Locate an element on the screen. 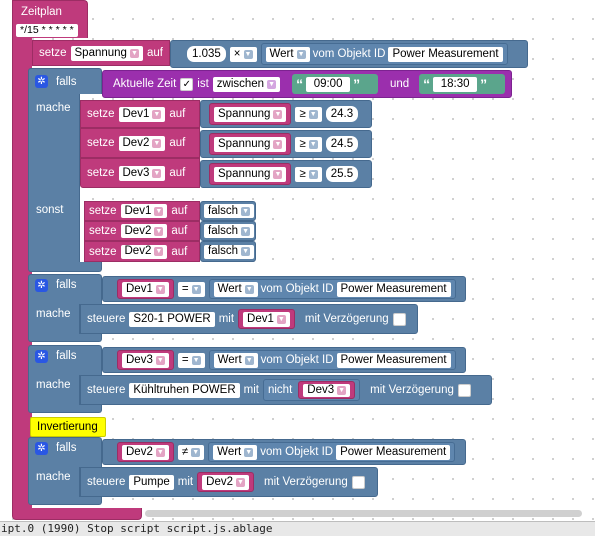  time-to-block: “18:30” is located at coordinates (462, 84).